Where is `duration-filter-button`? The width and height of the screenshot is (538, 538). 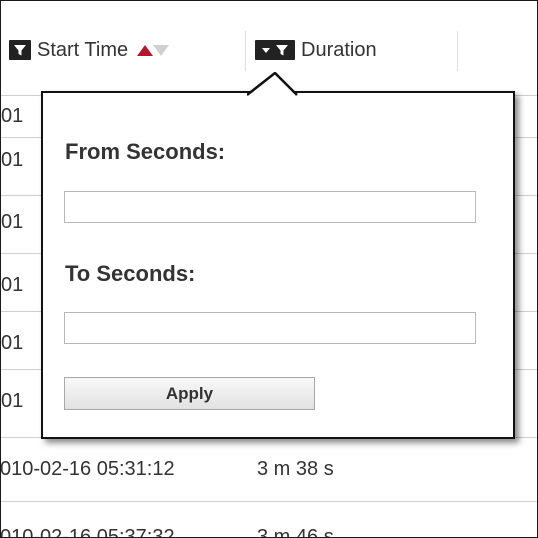
duration-filter-button is located at coordinates (275, 50).